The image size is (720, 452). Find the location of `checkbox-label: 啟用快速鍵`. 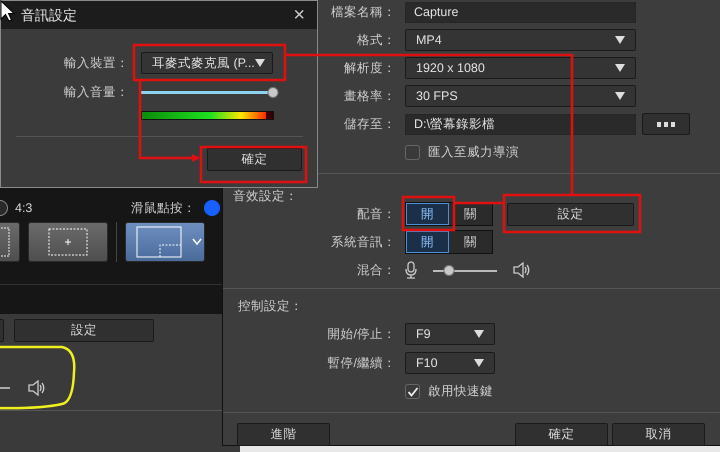

checkbox-label: 啟用快速鍵 is located at coordinates (460, 391).